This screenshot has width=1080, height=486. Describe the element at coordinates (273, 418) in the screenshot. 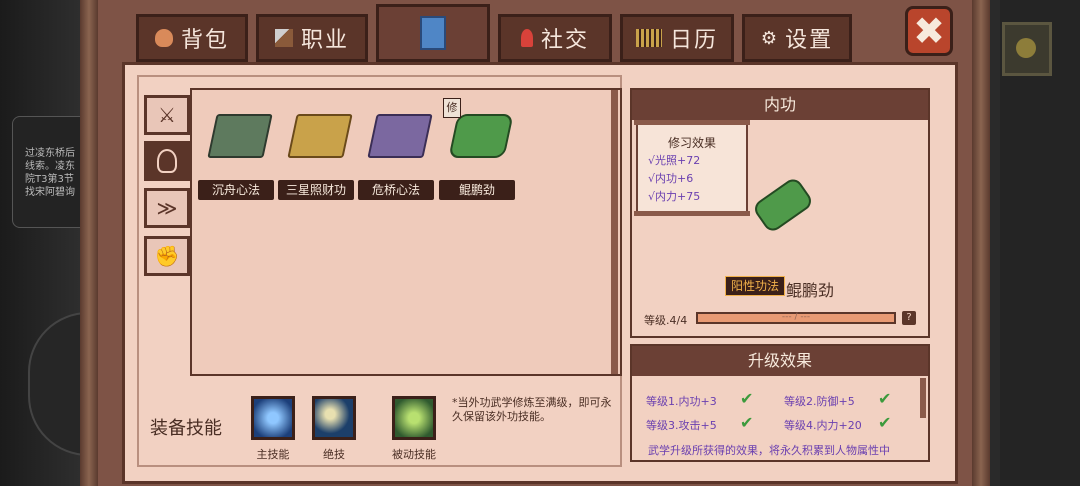

I see `main-skill-slot` at that location.